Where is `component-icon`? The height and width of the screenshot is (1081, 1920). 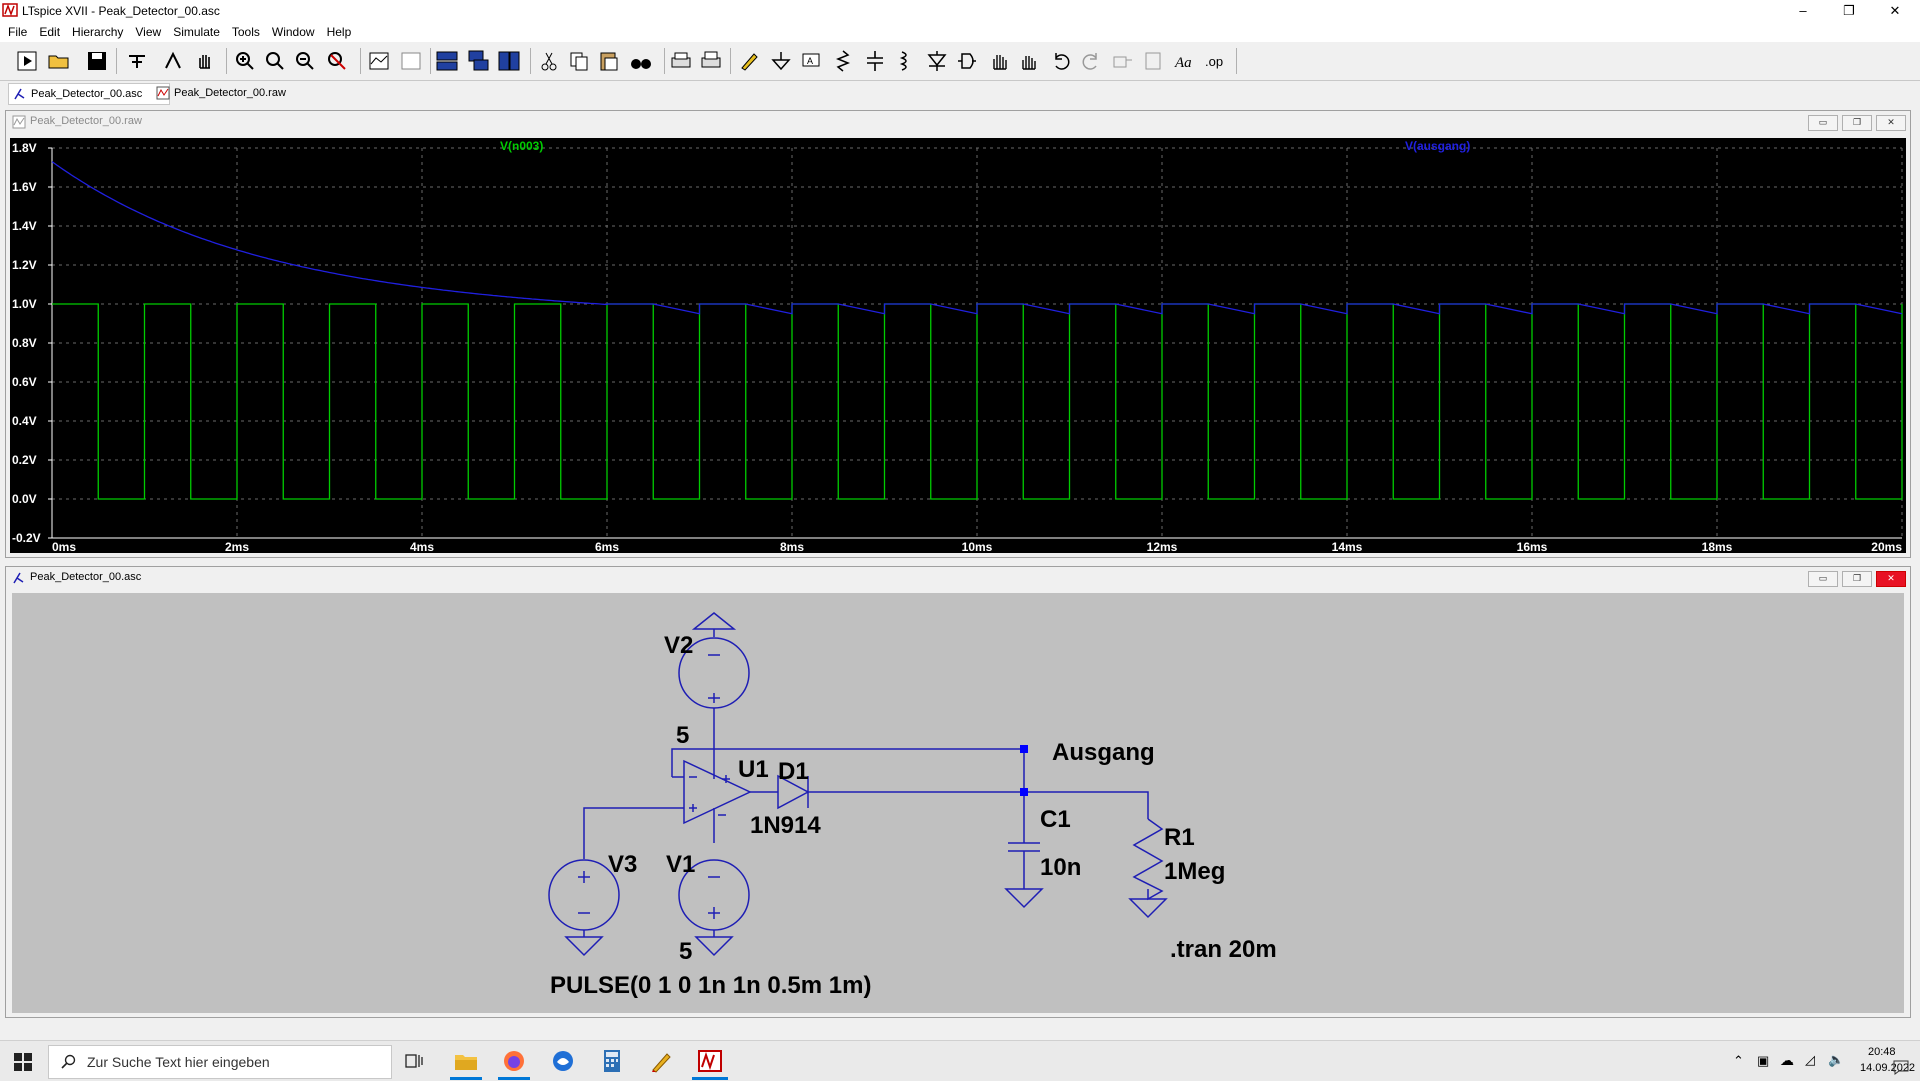 component-icon is located at coordinates (967, 61).